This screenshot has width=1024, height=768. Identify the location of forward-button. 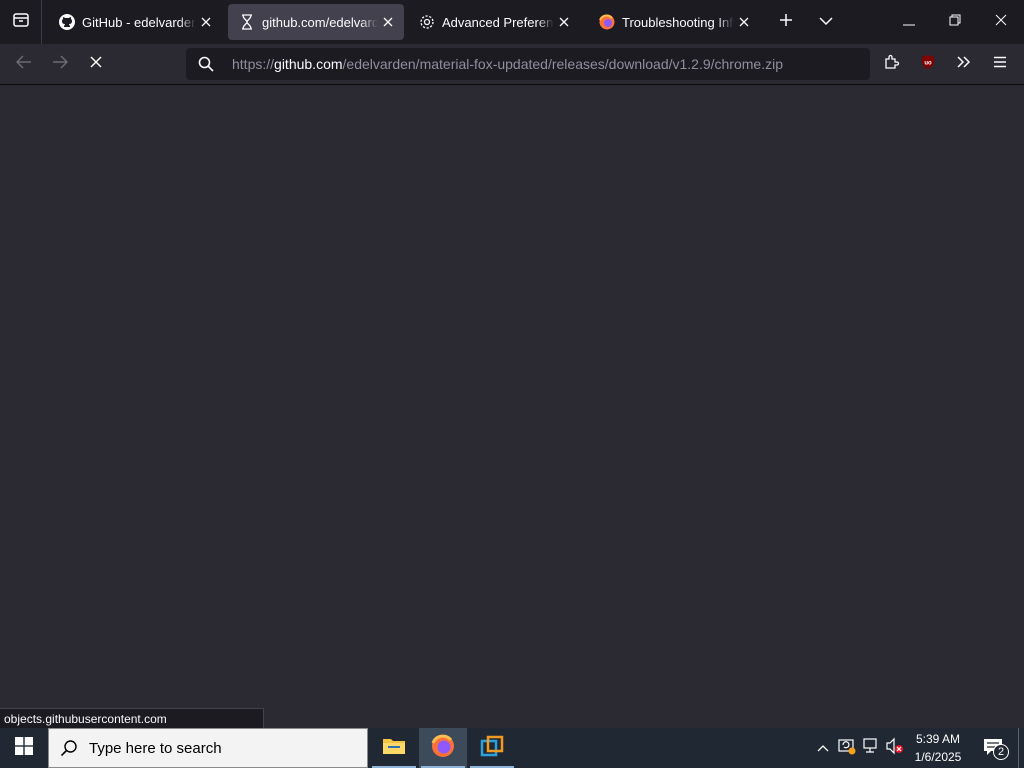
(60, 64).